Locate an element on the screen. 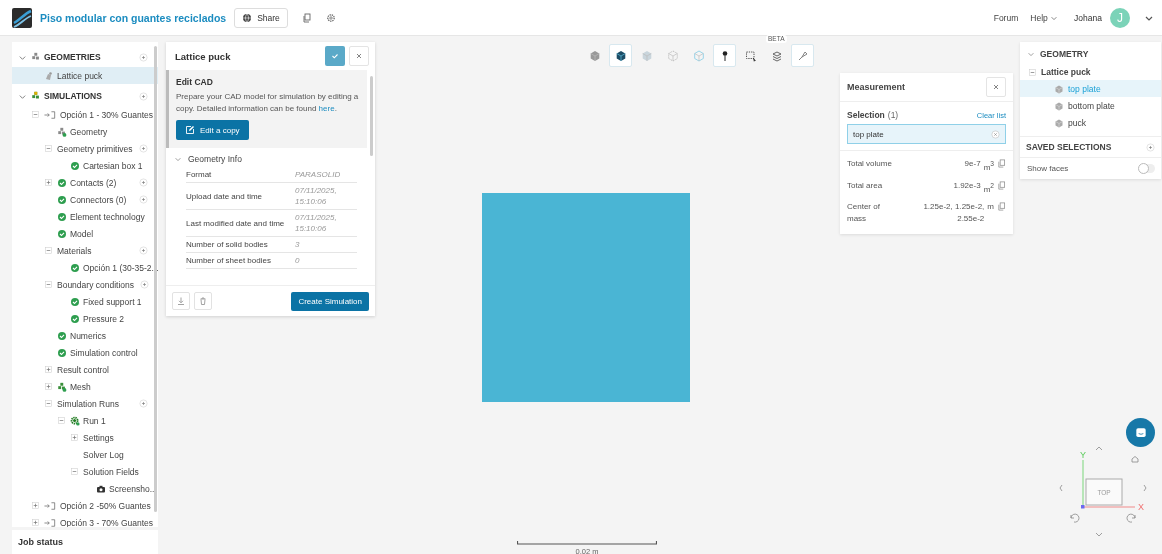  measure-value: 1.92e-3 is located at coordinates (967, 185).